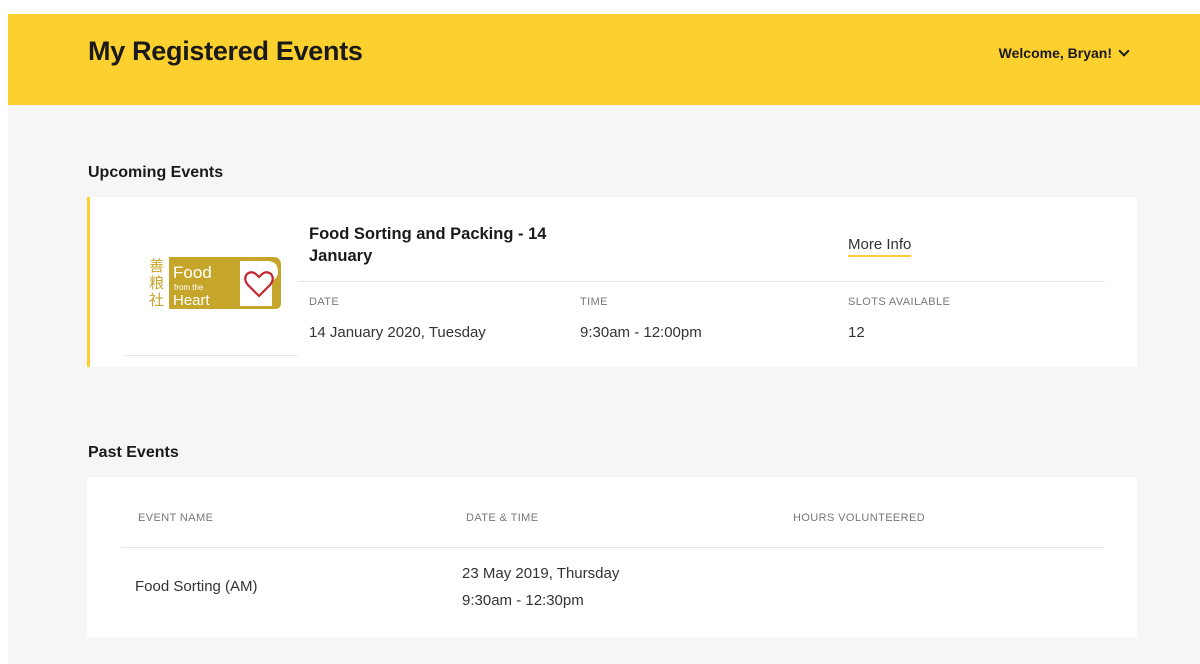 The width and height of the screenshot is (1200, 664). Describe the element at coordinates (156, 172) in the screenshot. I see `upcoming-events-heading: Upcoming Events` at that location.